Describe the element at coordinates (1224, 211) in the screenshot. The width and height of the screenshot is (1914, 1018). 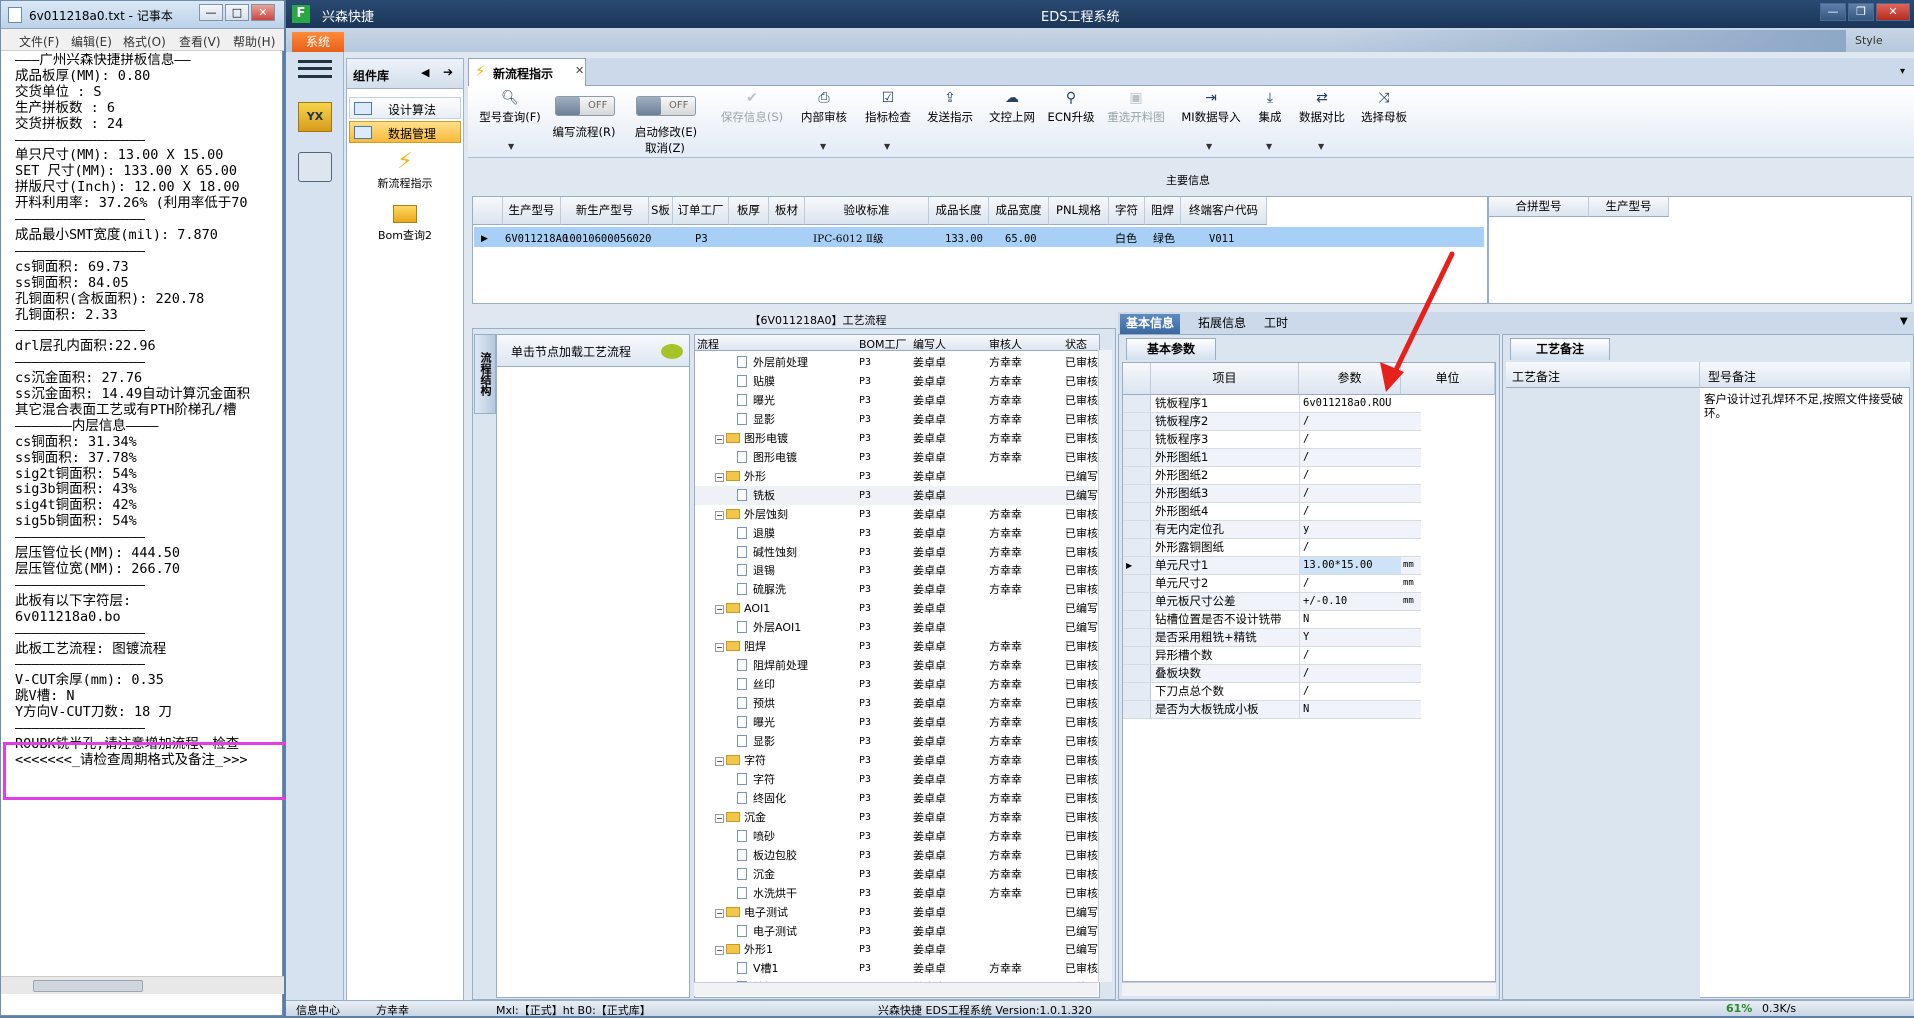
I see `col-header: 终端客户代码` at that location.